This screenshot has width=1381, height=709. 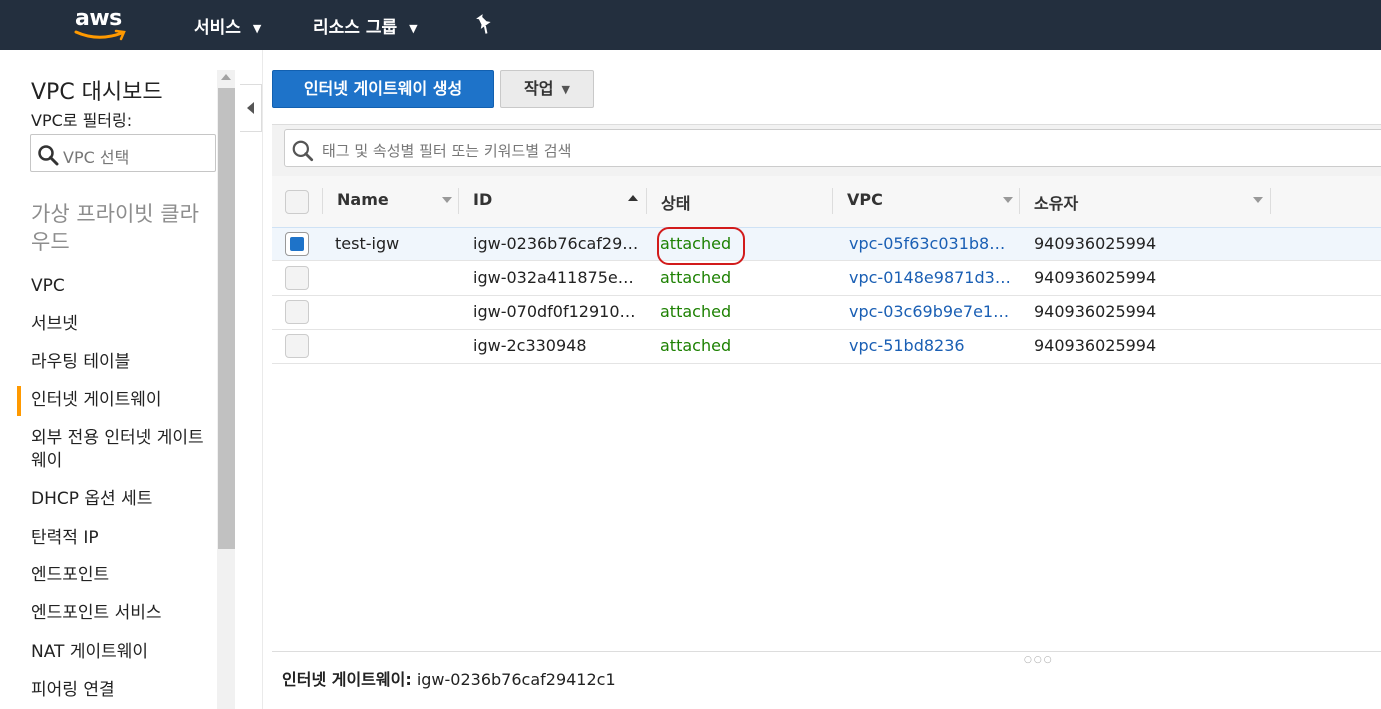 I want to click on sidebar-item-route-tables: 라우팅 테이블, so click(x=123, y=362).